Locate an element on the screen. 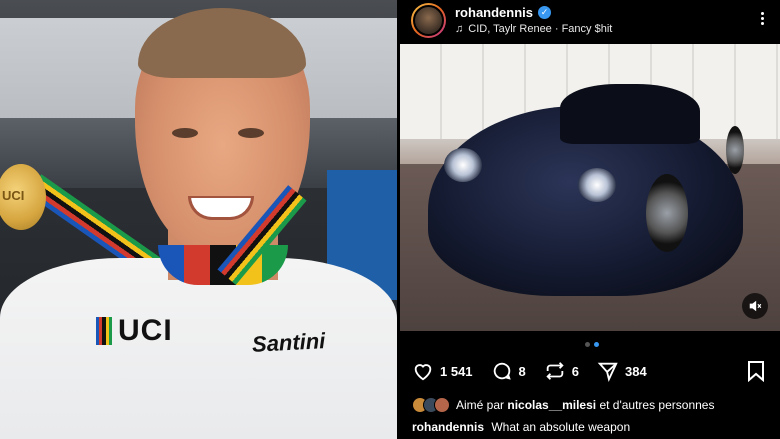 The image size is (780, 439). liked-by-suffix: et d'autres personnes is located at coordinates (657, 405).